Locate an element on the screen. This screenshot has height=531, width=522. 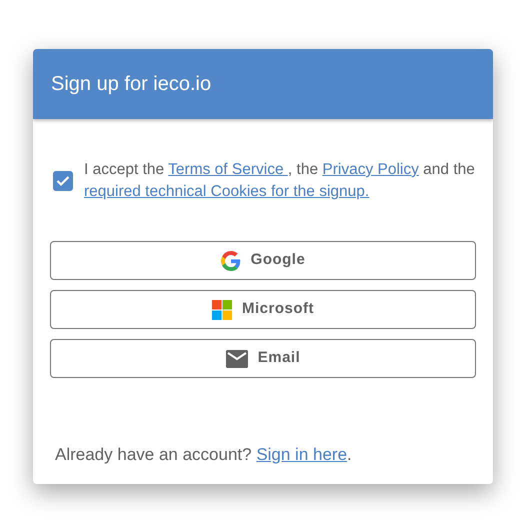
sign-in-link: Sign in here is located at coordinates (302, 454).